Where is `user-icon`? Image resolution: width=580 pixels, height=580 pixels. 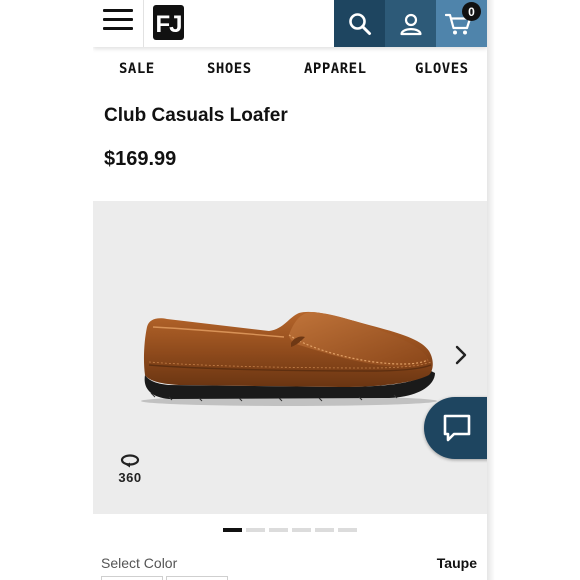
user-icon is located at coordinates (410, 24).